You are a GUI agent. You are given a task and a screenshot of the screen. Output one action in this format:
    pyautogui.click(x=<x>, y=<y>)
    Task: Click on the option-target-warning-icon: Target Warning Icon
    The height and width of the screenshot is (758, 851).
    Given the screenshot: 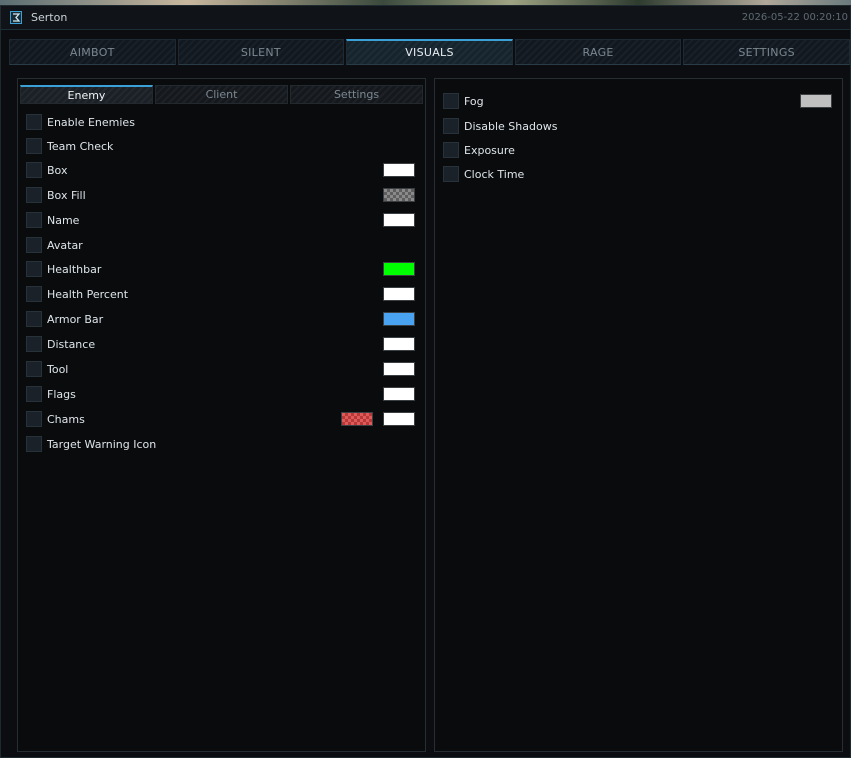 What is the action you would take?
    pyautogui.click(x=222, y=445)
    